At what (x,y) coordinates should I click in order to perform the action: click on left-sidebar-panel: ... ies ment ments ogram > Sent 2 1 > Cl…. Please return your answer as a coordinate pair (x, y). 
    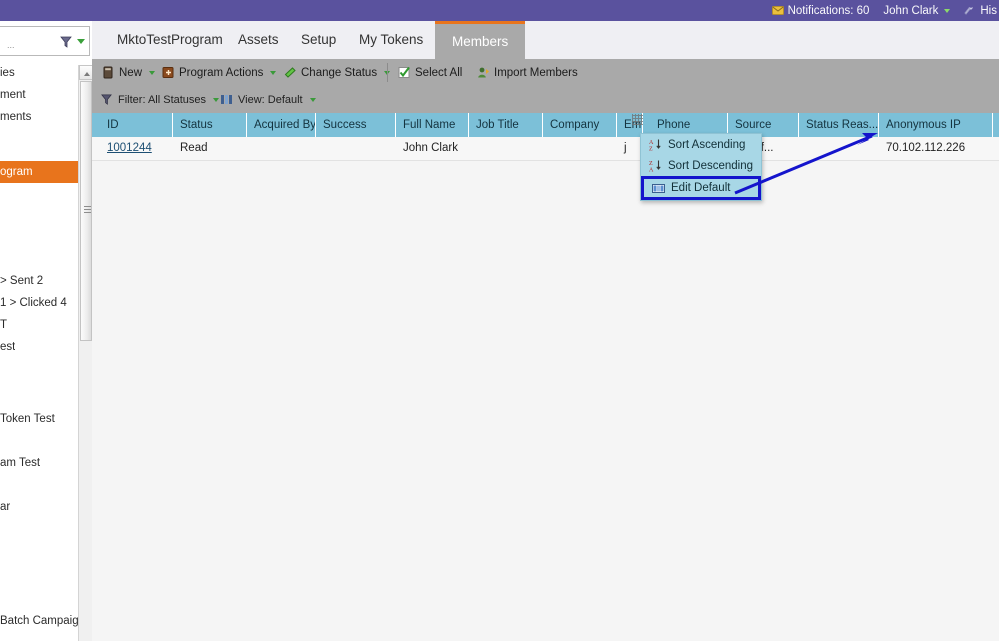
    Looking at the image, I should click on (46, 331).